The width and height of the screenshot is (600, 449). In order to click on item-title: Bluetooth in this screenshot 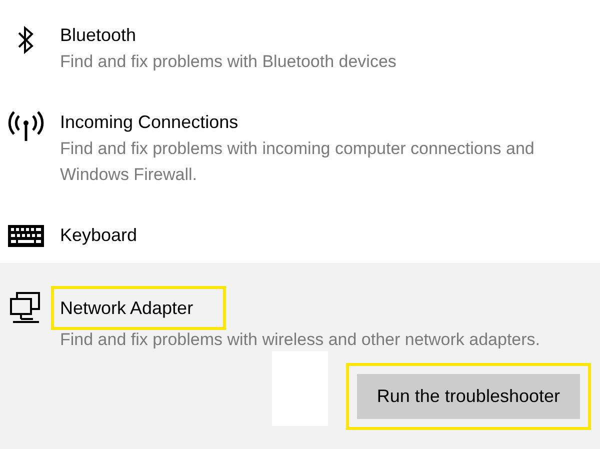, I will do `click(98, 35)`.